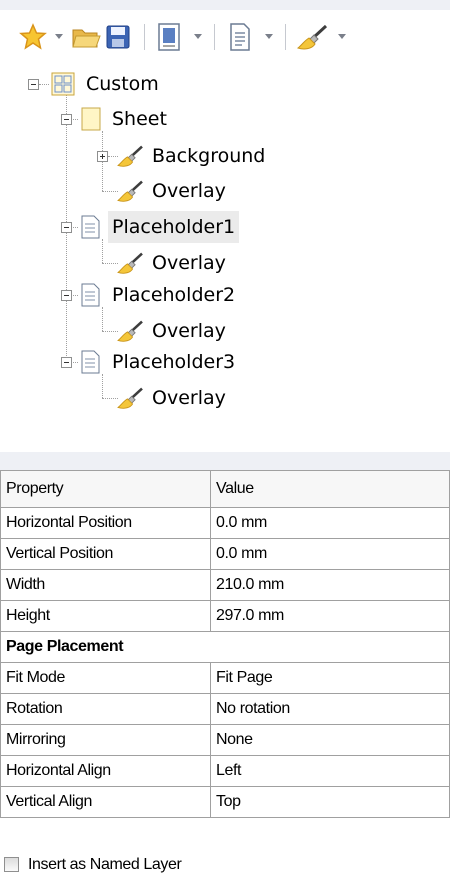  I want to click on property-value: Top, so click(330, 802).